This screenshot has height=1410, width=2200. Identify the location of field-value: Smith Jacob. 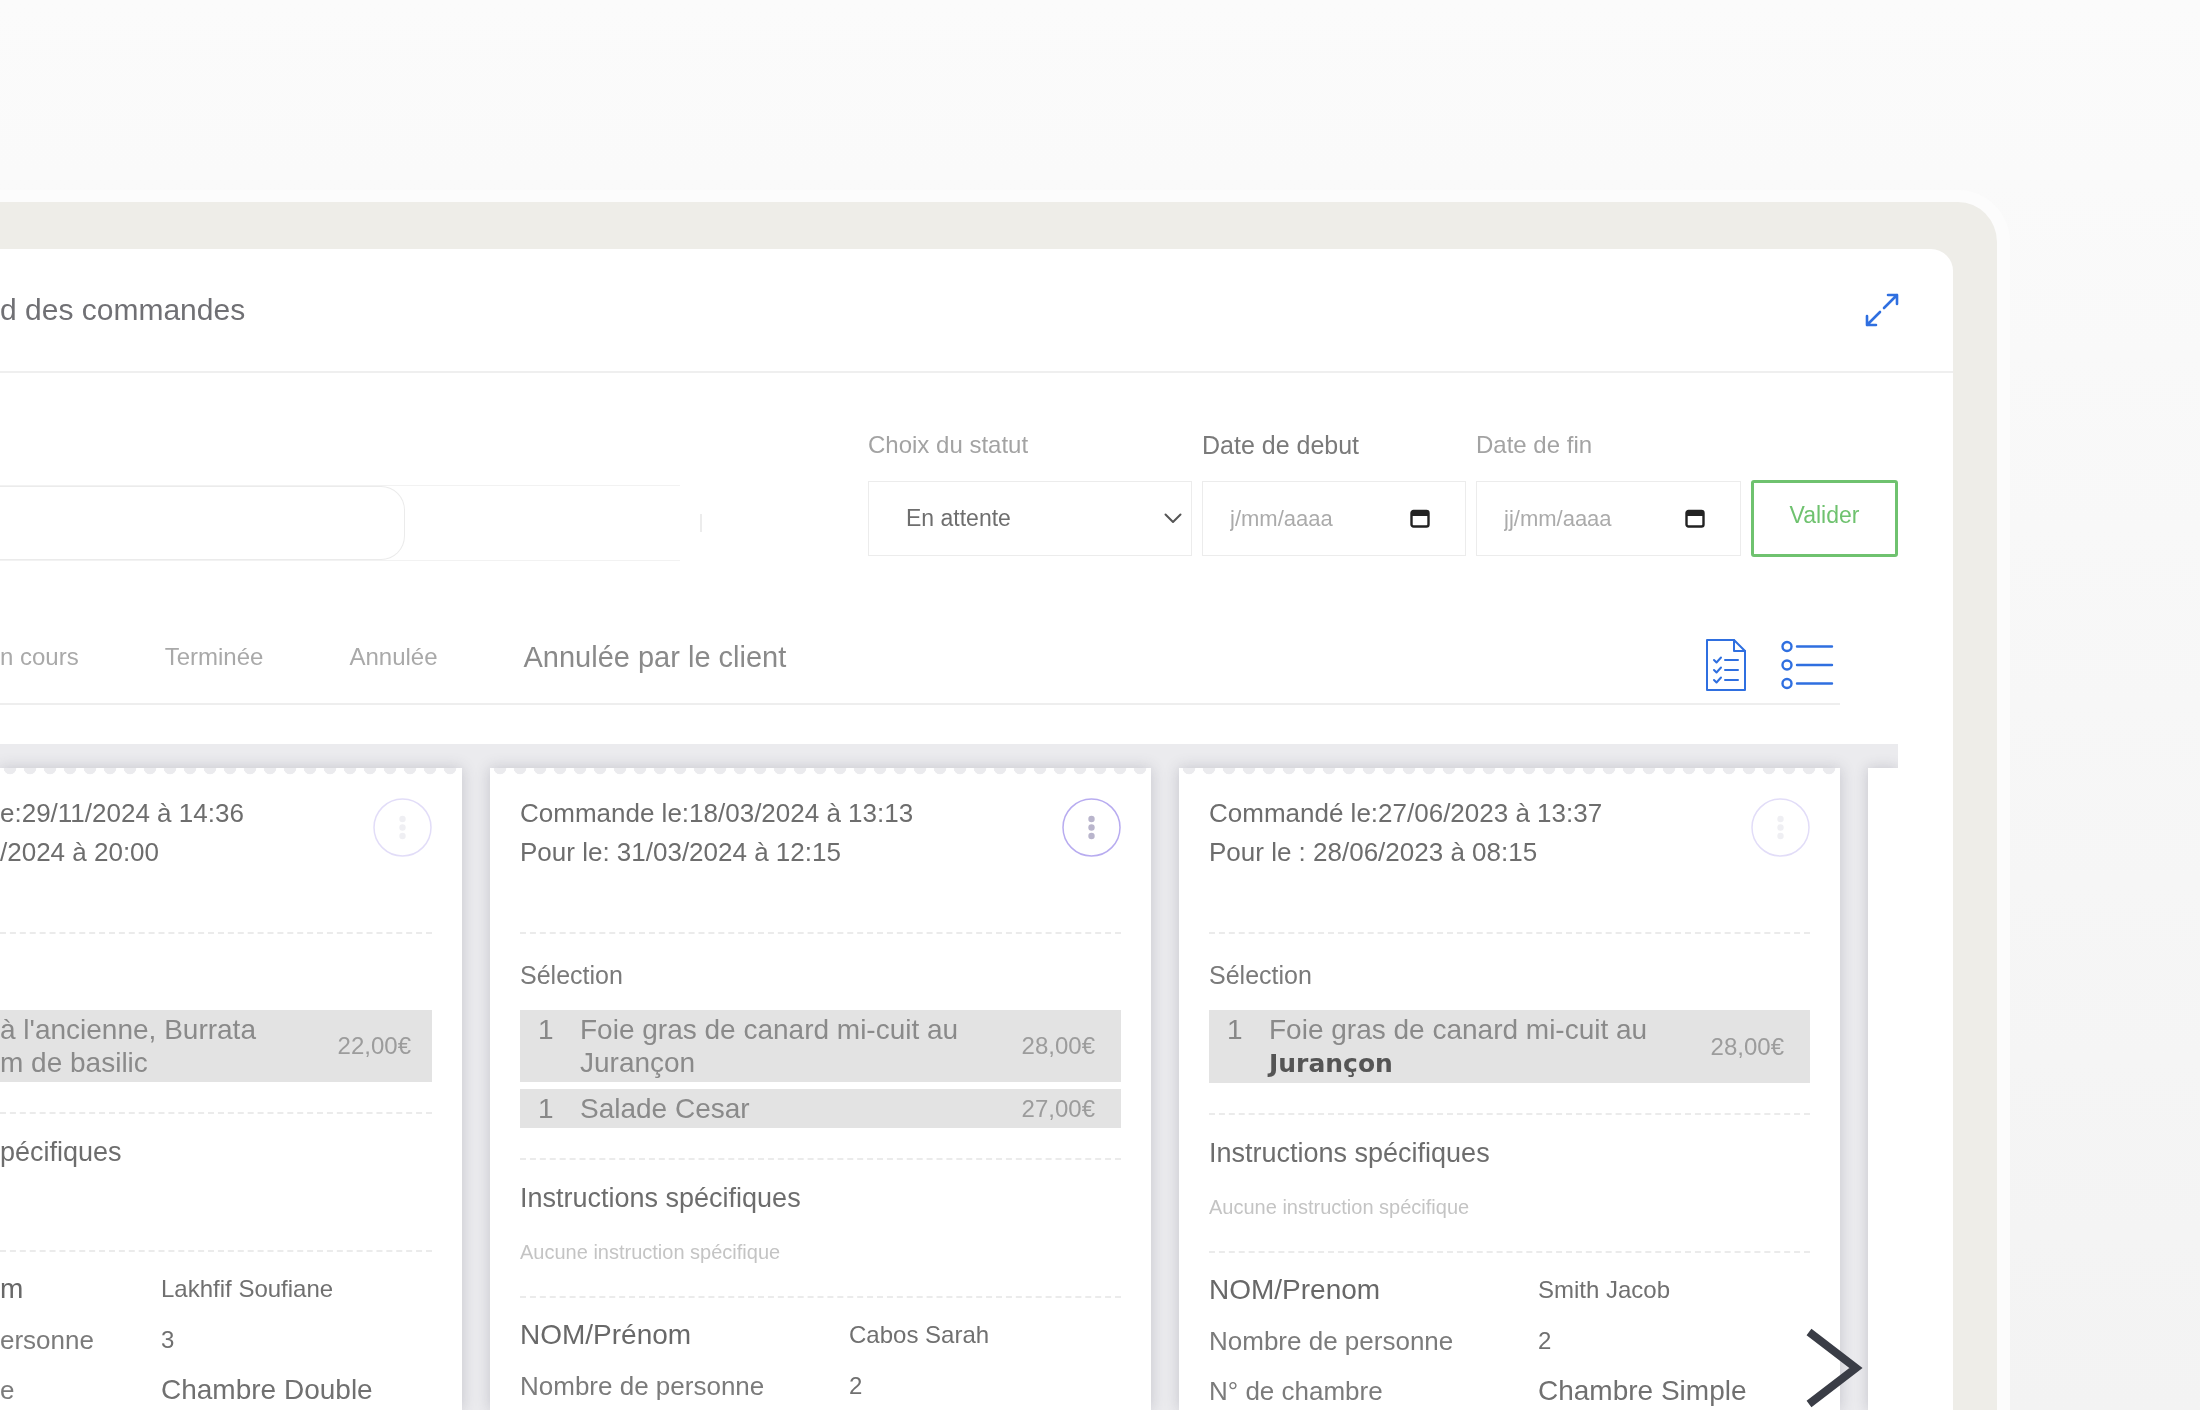
(1604, 1290).